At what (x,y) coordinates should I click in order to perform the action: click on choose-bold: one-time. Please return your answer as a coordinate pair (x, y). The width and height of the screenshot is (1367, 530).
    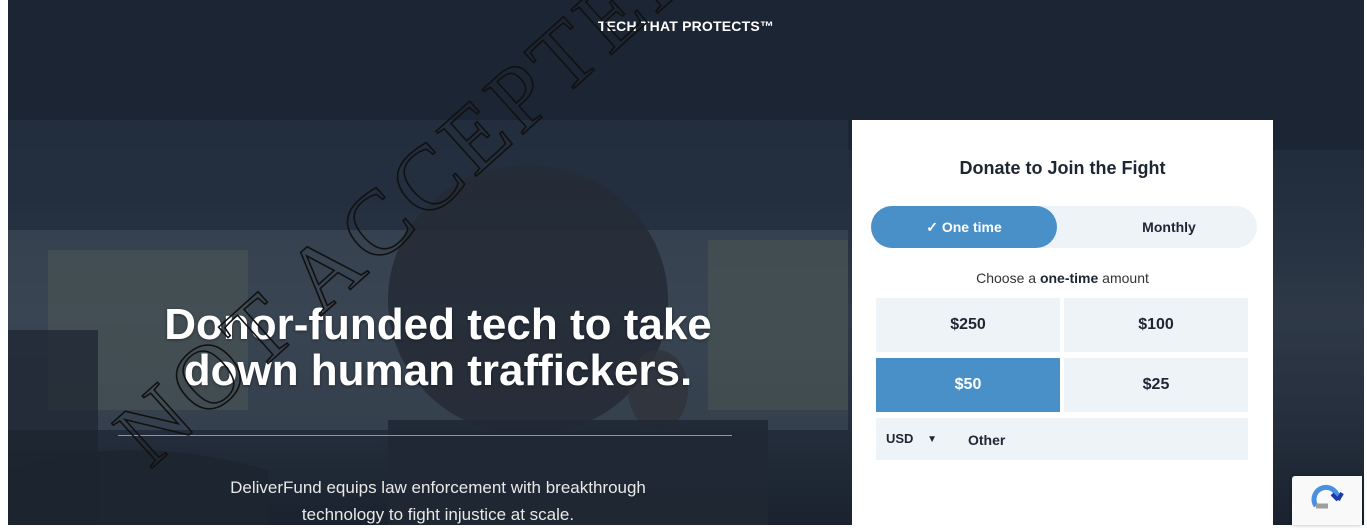
    Looking at the image, I should click on (1069, 278).